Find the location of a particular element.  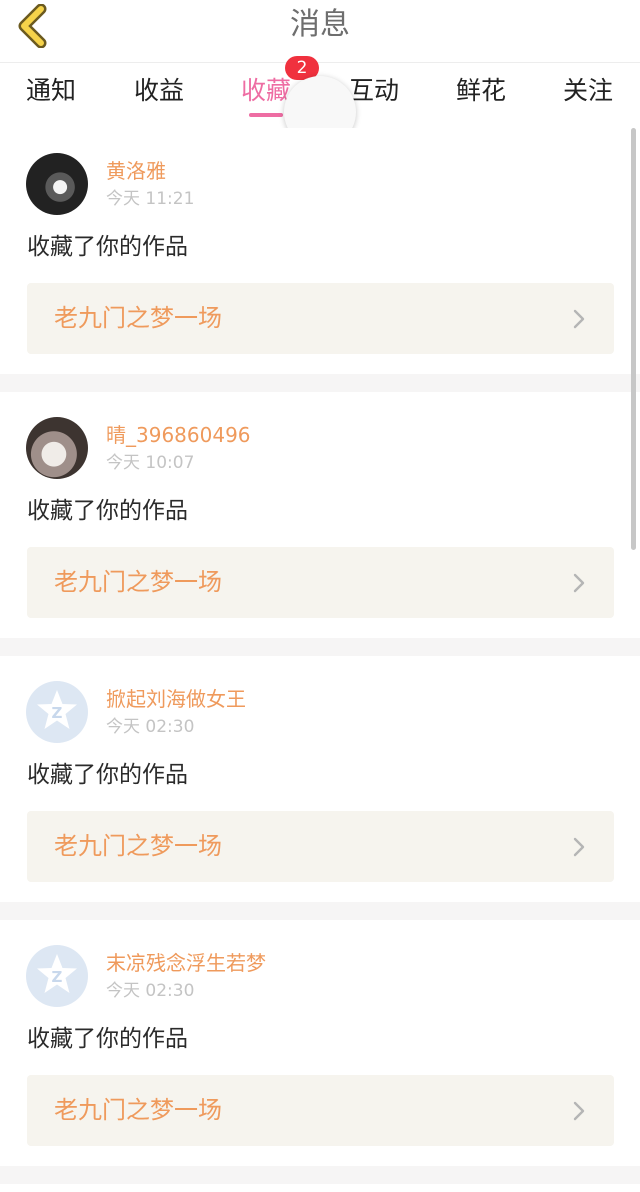

tab-flowers: 鲜花 is located at coordinates (481, 91).